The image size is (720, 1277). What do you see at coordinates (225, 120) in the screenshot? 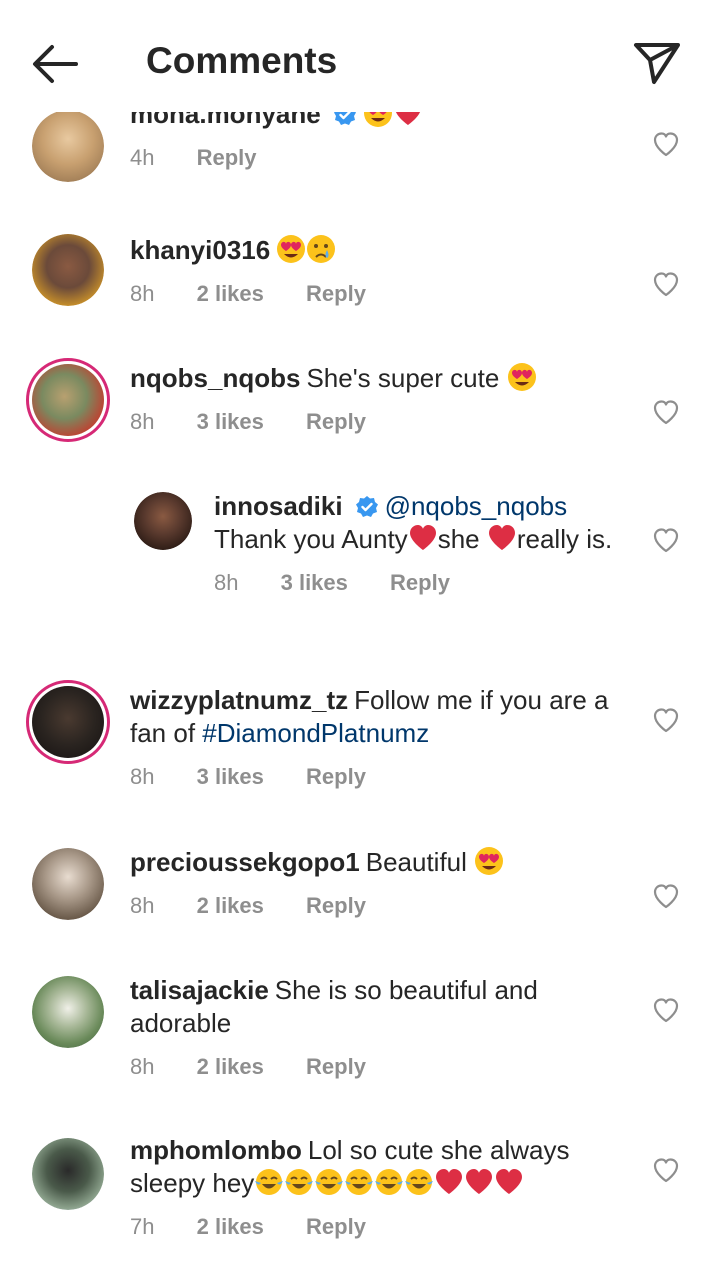
I see `comment-username: mona.monyane` at bounding box center [225, 120].